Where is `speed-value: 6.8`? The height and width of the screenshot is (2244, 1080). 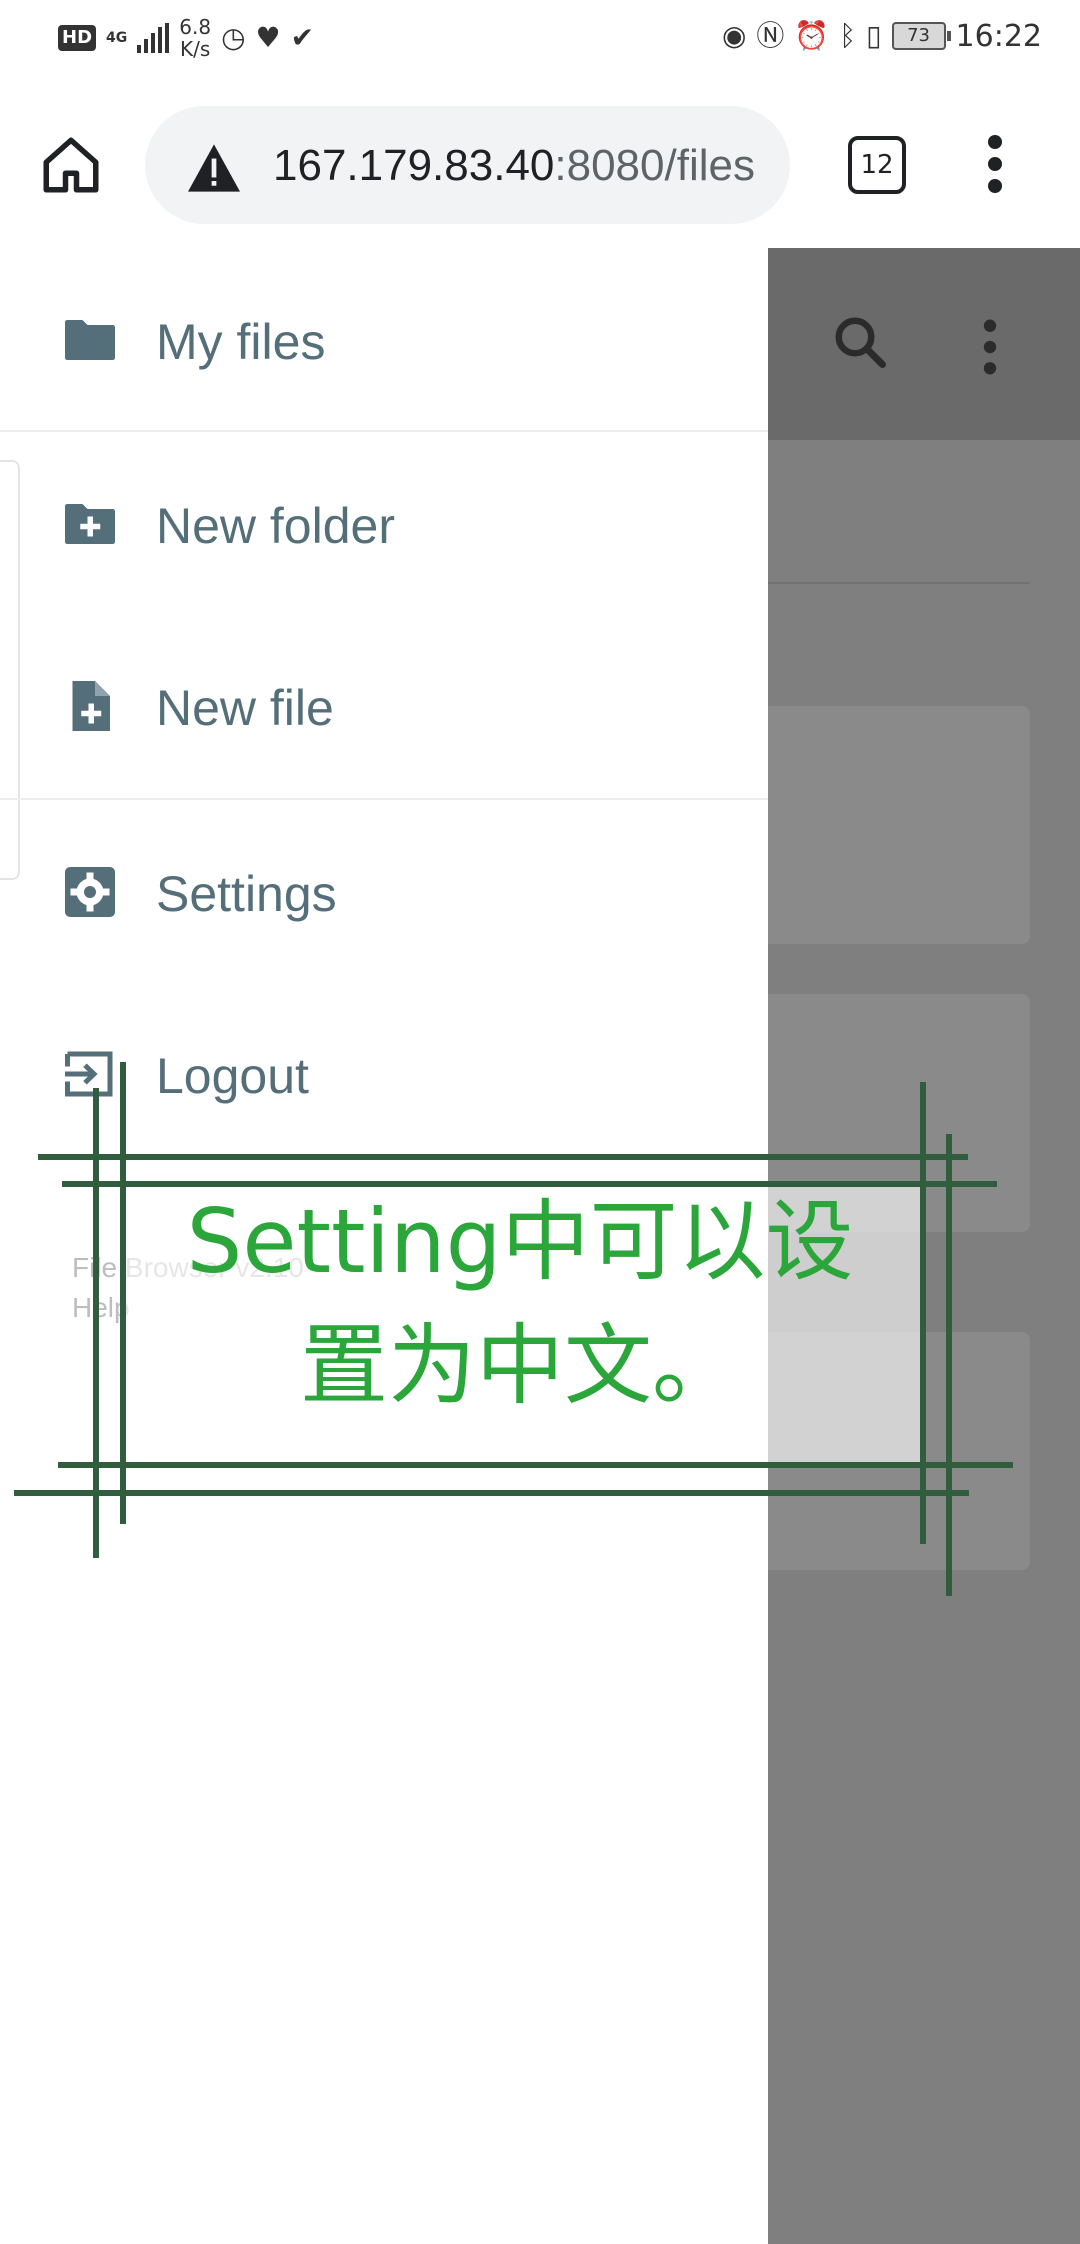
speed-value: 6.8 is located at coordinates (195, 27).